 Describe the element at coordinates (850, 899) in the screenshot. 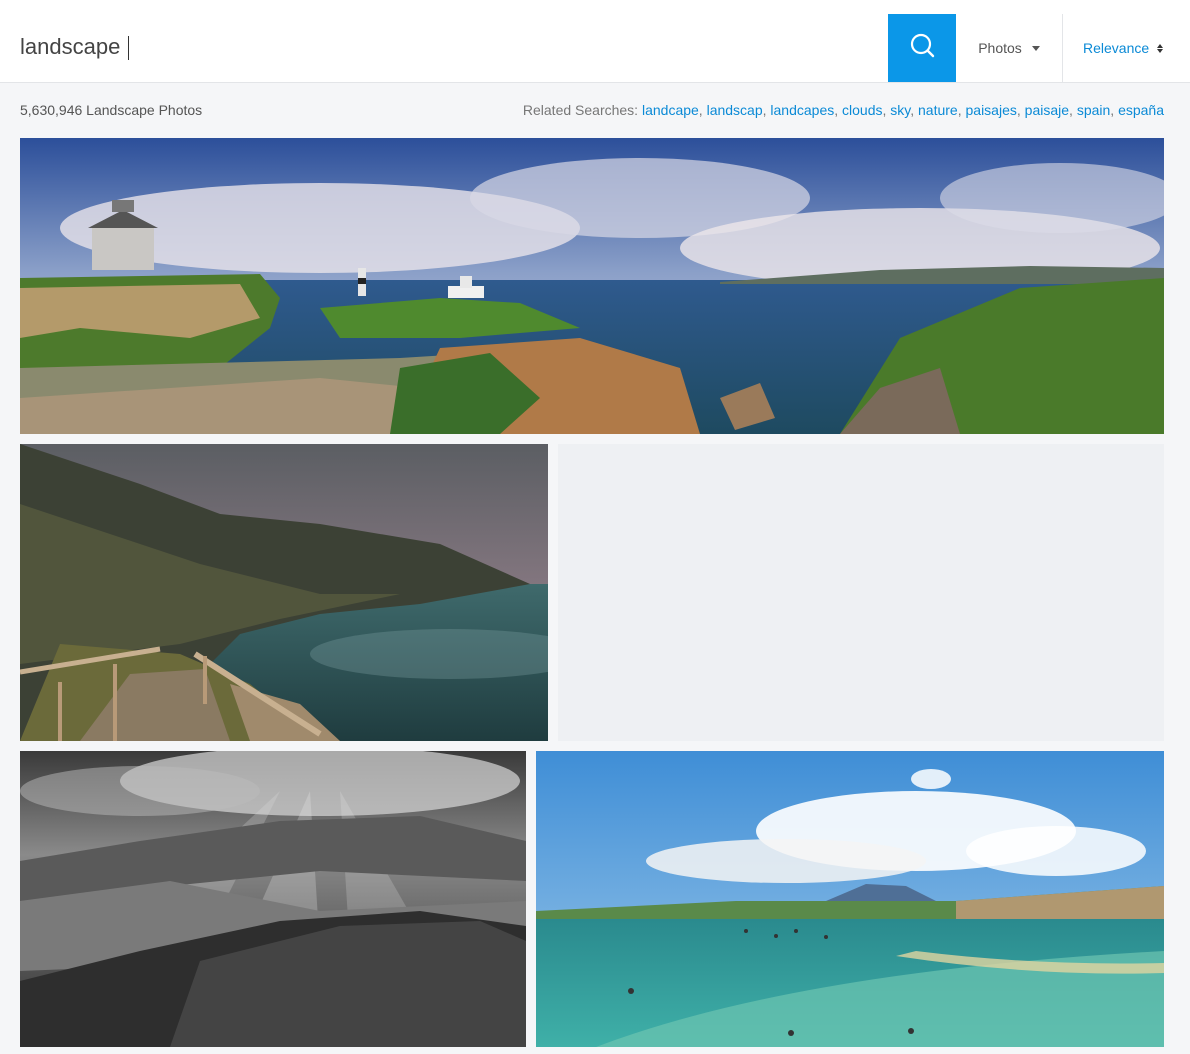

I see `photo-turquoise-bay` at that location.